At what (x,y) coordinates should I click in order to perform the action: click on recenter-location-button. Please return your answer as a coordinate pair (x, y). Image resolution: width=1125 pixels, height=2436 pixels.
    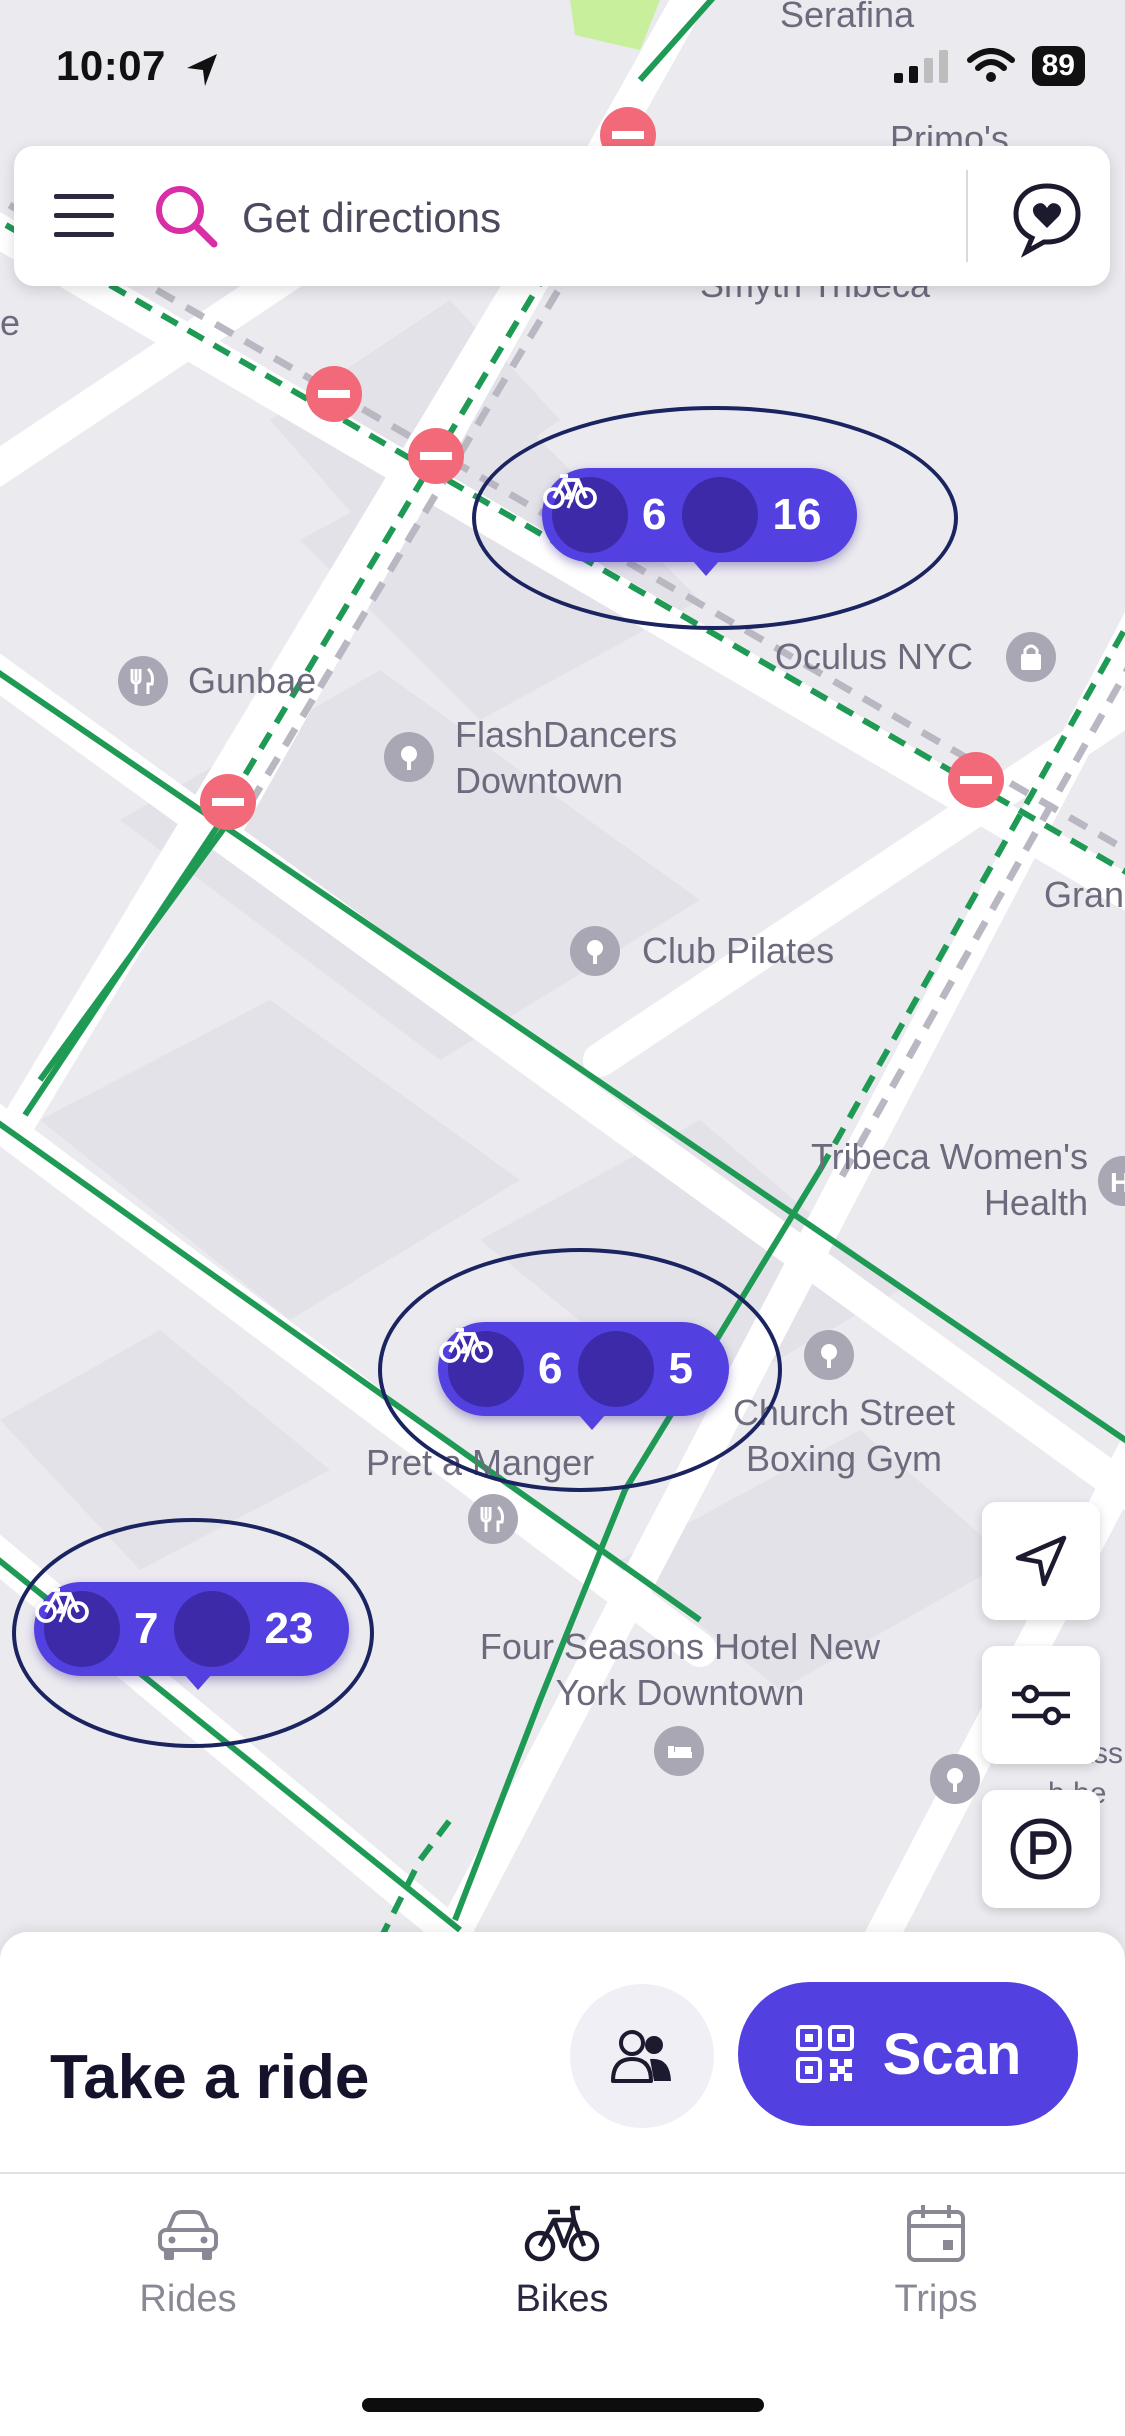
    Looking at the image, I should click on (1041, 1561).